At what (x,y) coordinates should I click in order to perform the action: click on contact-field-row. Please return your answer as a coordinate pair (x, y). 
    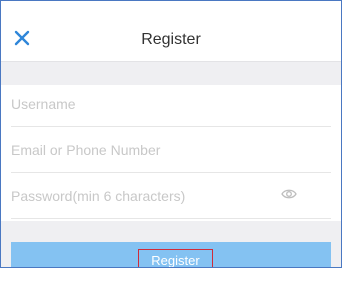
    Looking at the image, I should click on (171, 150).